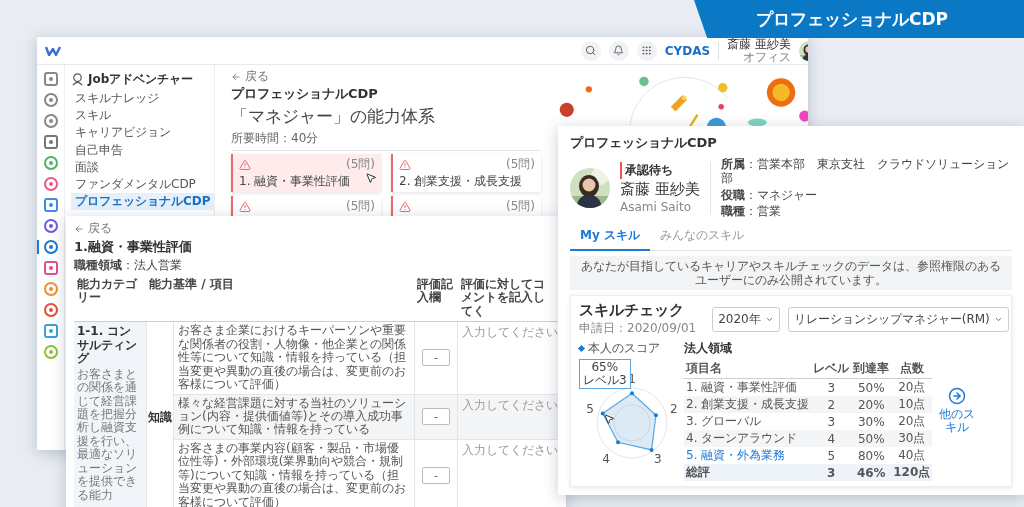 This screenshot has height=507, width=1024. I want to click on notification-button, so click(618, 50).